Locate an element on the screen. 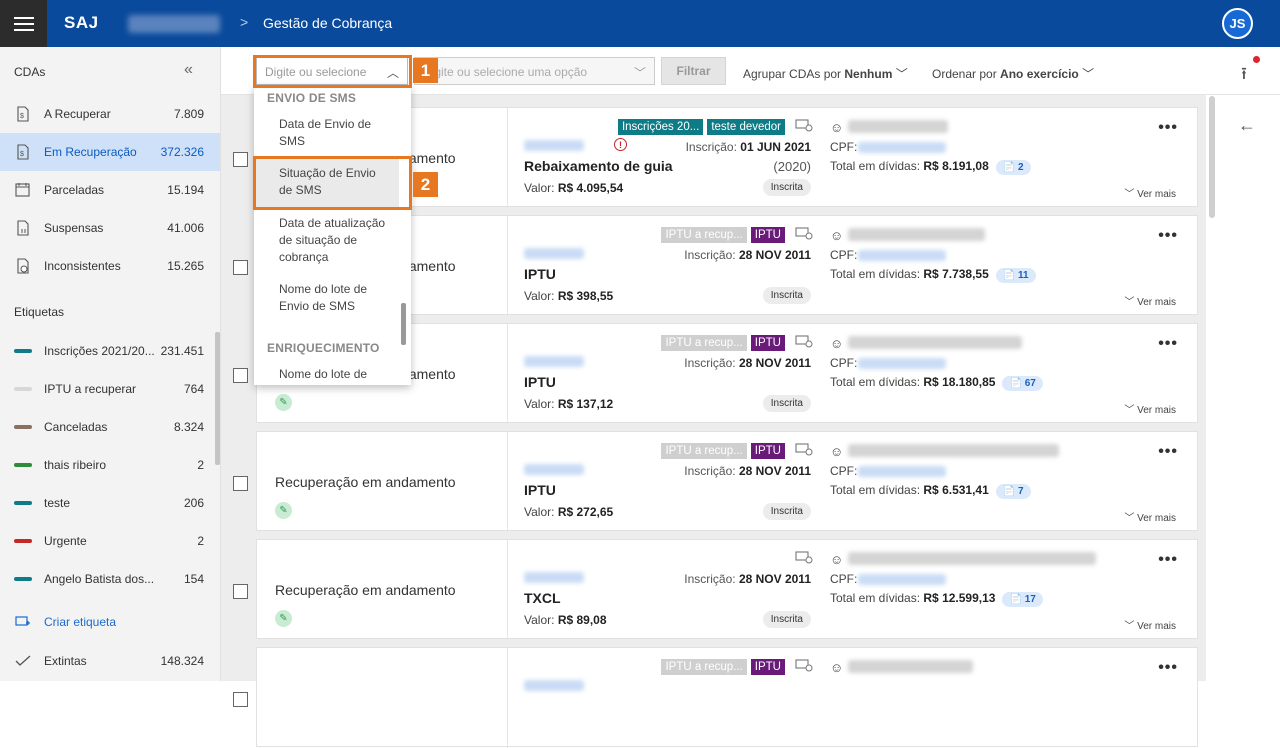 The height and width of the screenshot is (748, 1280). dropdown-option: Situação de Envio de SMS is located at coordinates (334, 182).